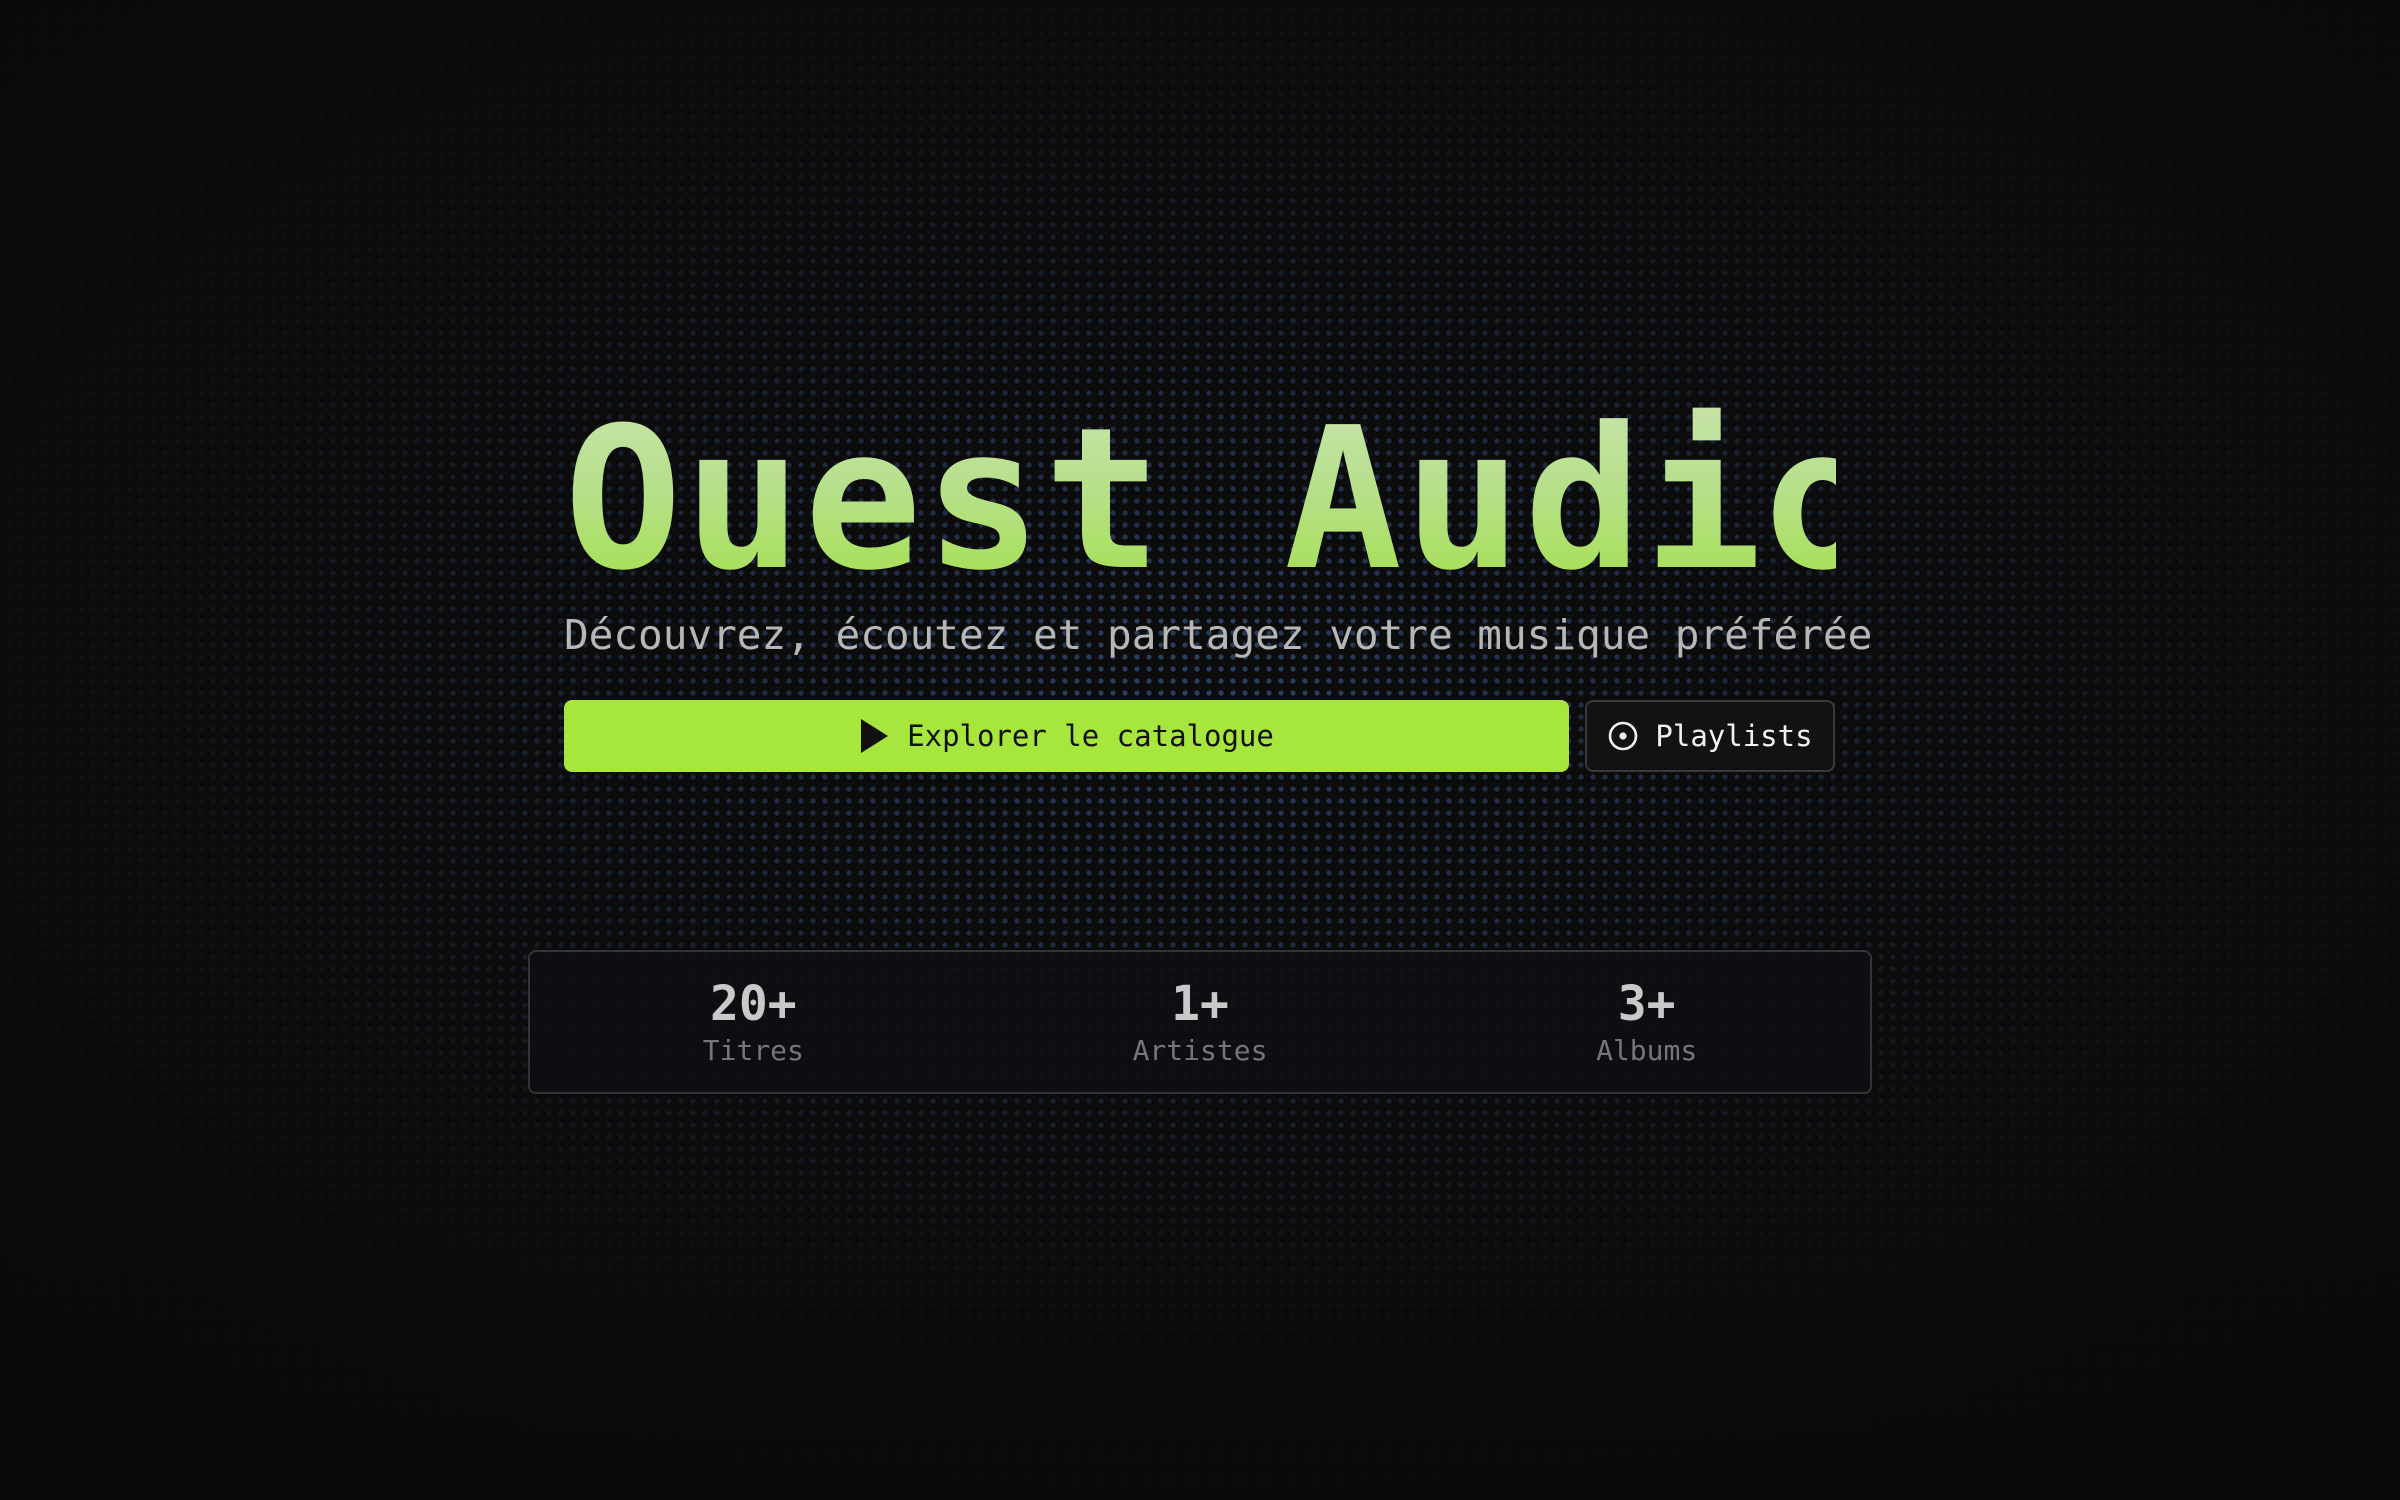 This screenshot has width=2400, height=1500. What do you see at coordinates (1646, 1004) in the screenshot?
I see `stat-albums-value: 3+` at bounding box center [1646, 1004].